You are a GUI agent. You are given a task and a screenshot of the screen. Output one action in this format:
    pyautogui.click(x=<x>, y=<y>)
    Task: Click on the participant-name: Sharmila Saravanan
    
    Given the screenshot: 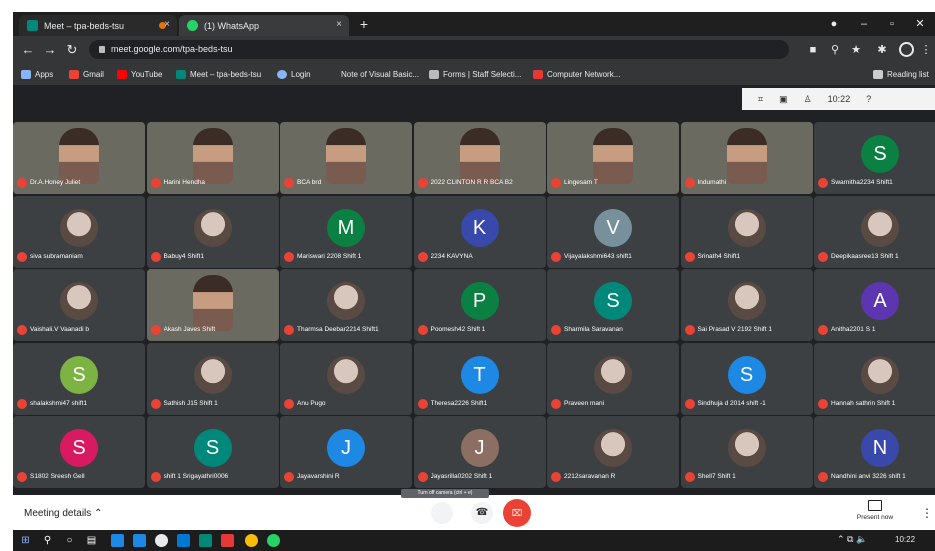 What is the action you would take?
    pyautogui.click(x=593, y=329)
    